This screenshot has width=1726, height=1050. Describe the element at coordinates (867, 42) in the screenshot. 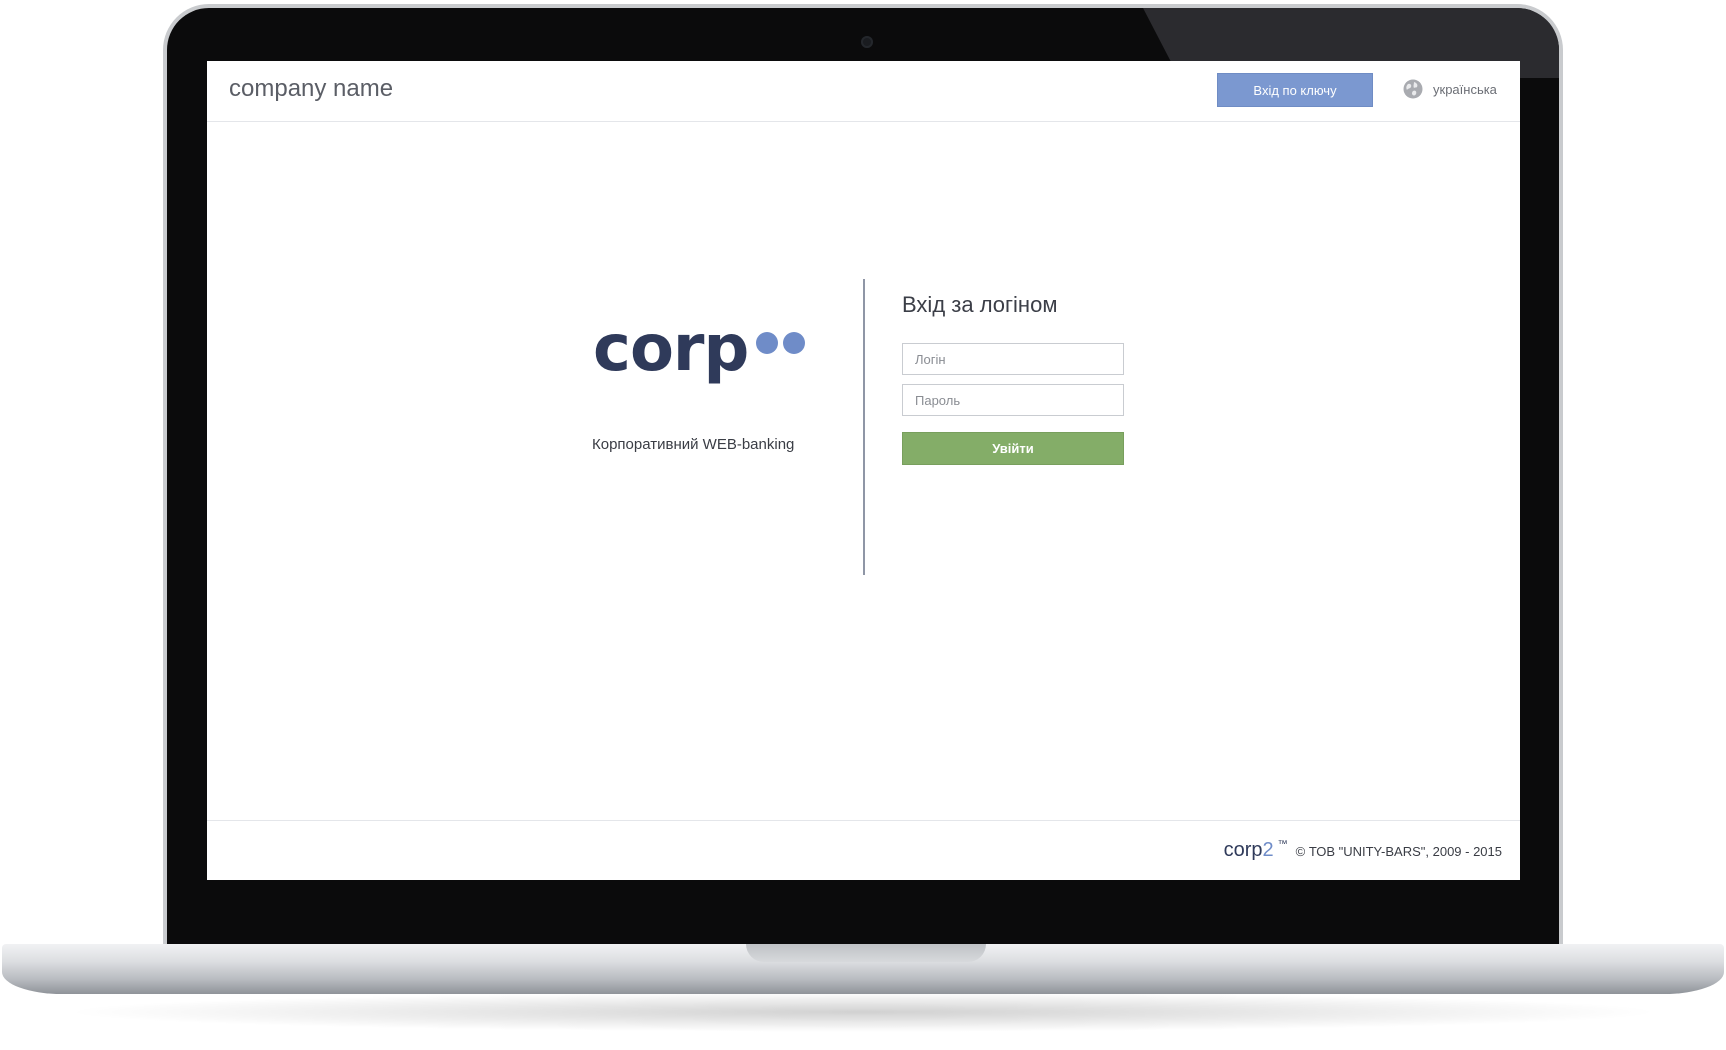

I see `camera-icon` at that location.